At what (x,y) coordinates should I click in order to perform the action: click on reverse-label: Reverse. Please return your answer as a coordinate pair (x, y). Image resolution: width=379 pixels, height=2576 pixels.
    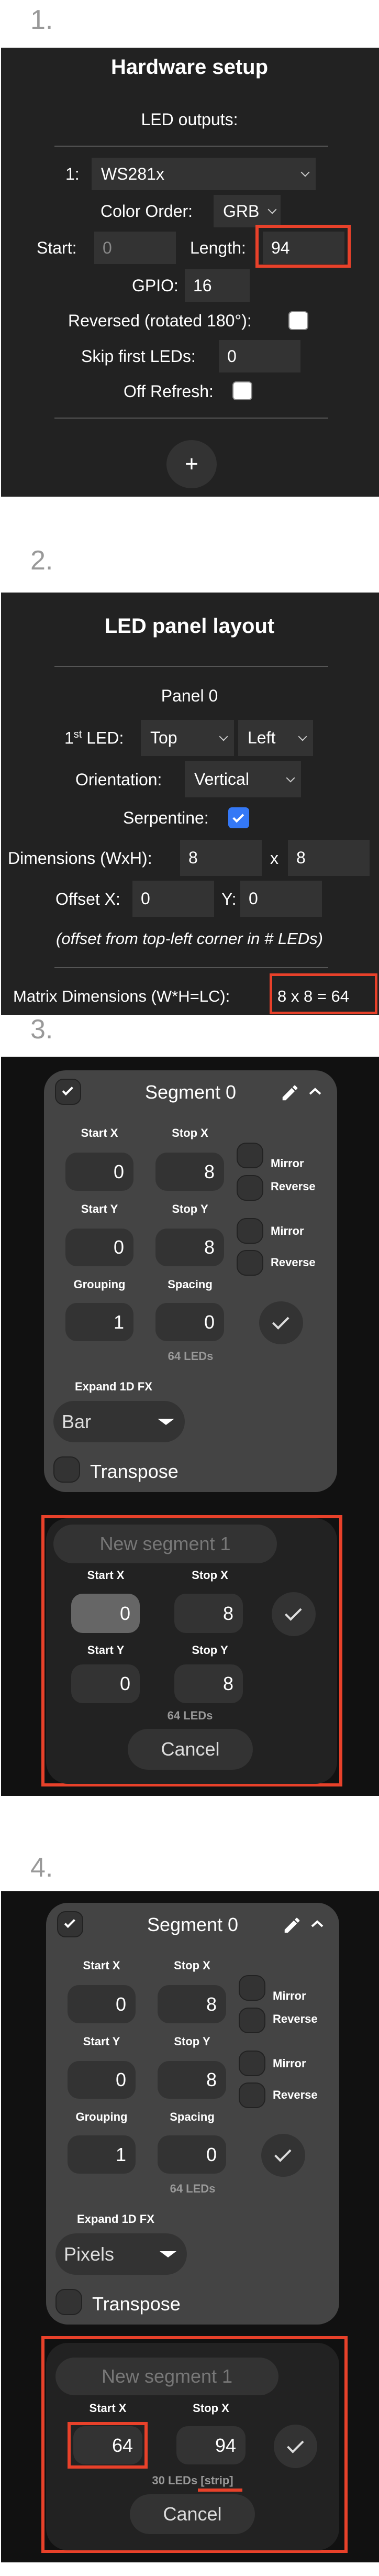
    Looking at the image, I should click on (296, 2094).